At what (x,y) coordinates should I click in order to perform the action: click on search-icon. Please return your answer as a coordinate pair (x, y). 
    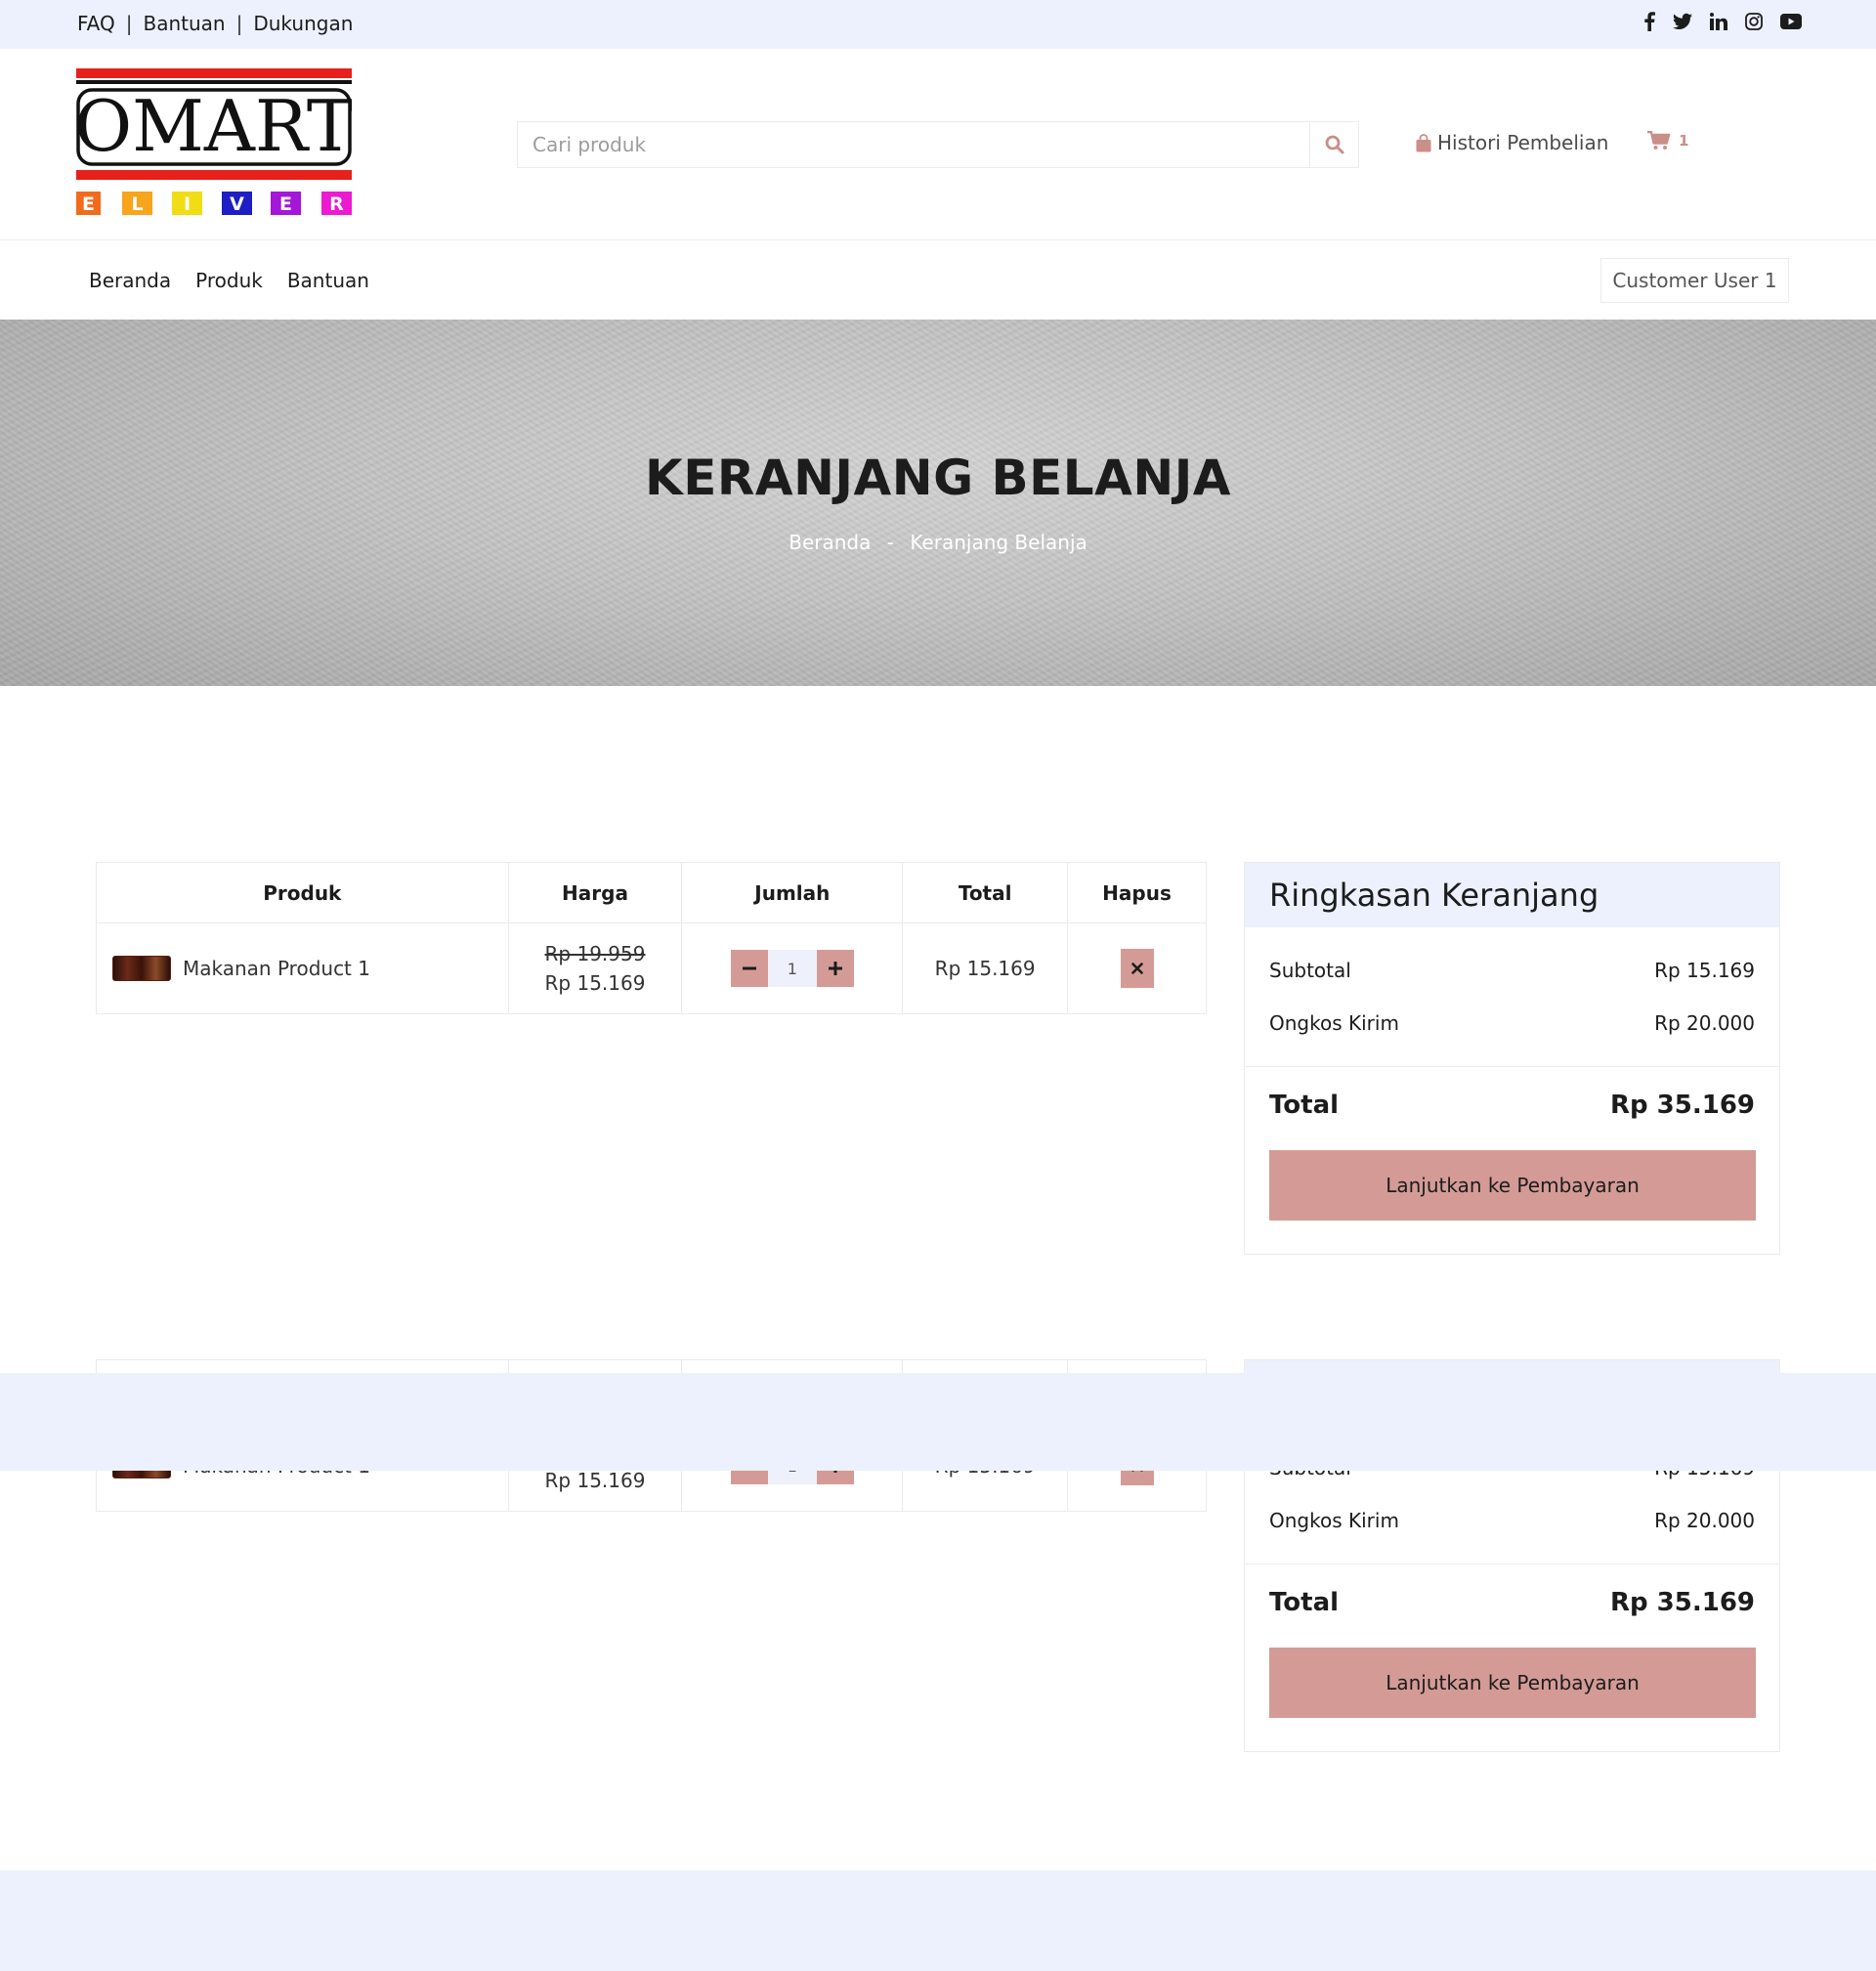
    Looking at the image, I should click on (1334, 144).